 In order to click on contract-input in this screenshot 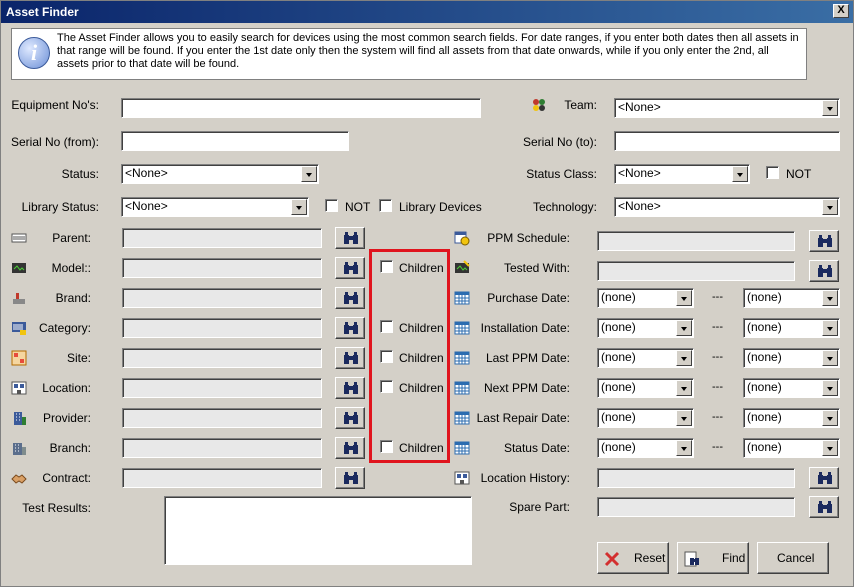, I will do `click(222, 478)`.